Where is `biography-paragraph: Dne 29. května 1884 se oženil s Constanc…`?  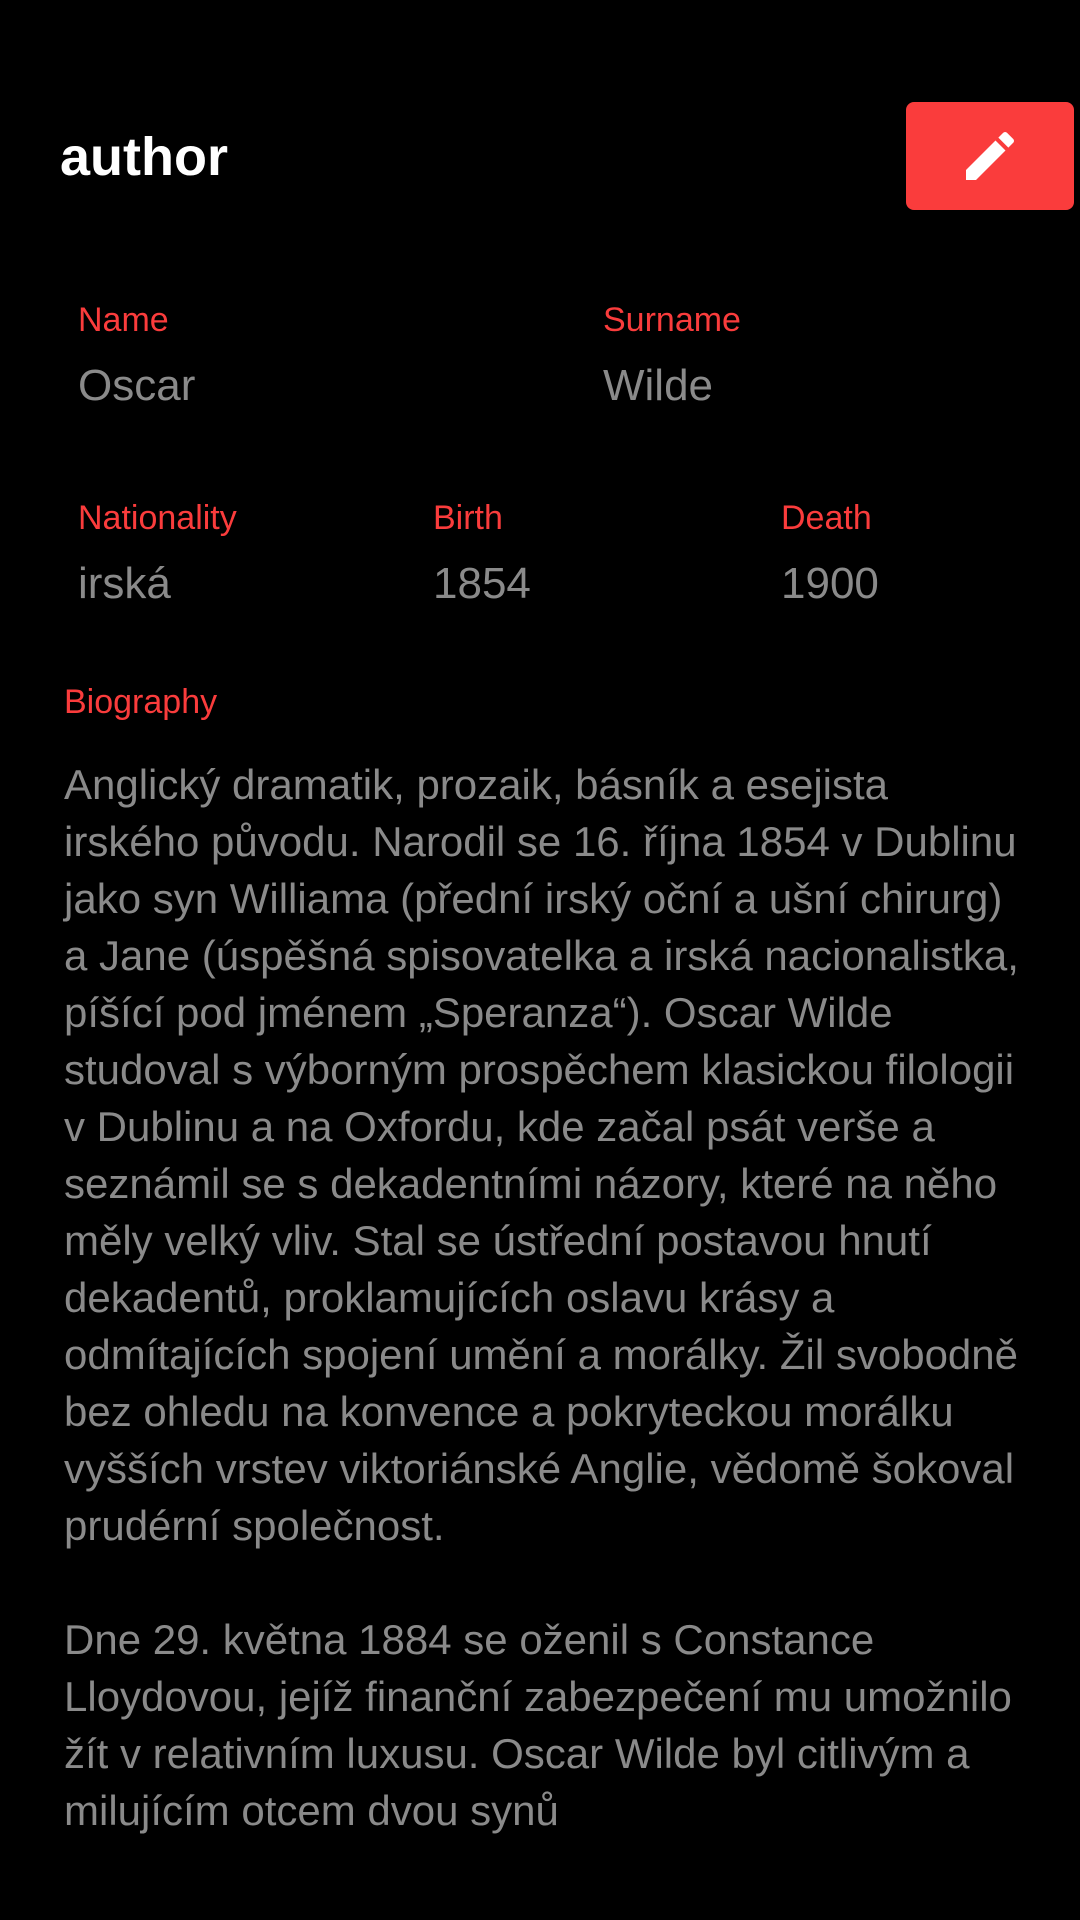 biography-paragraph: Dne 29. května 1884 se oženil s Constanc… is located at coordinates (538, 1725).